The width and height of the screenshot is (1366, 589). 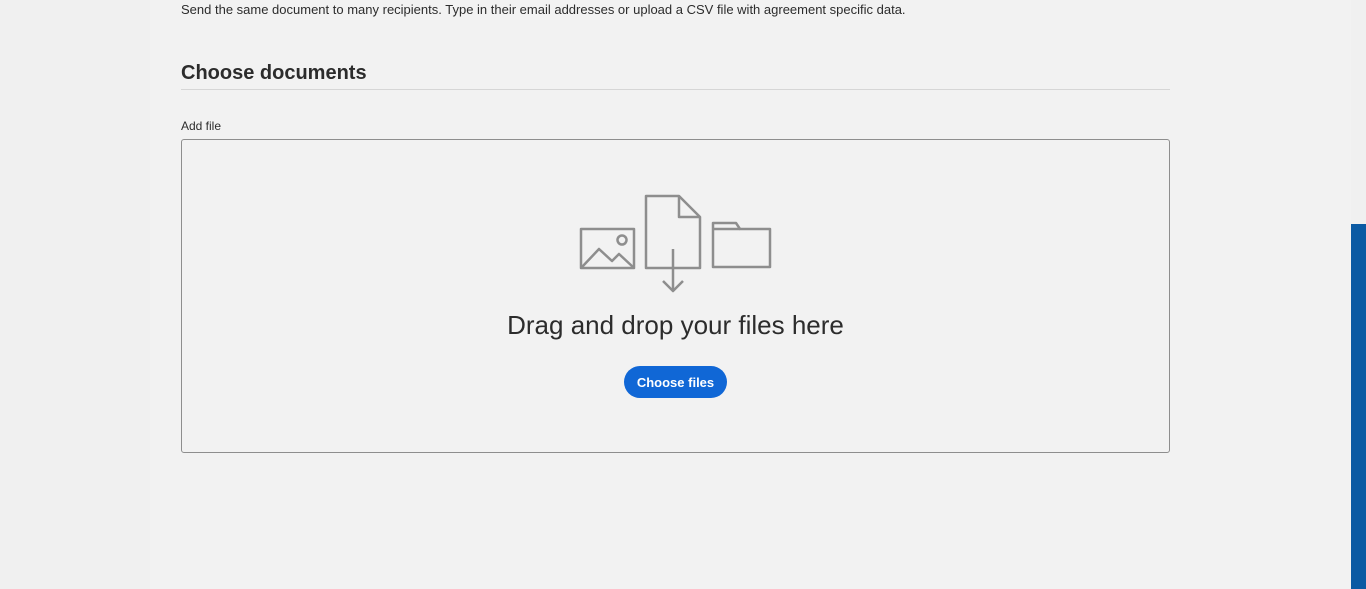 I want to click on choose-files-button: Choose files, so click(x=675, y=382).